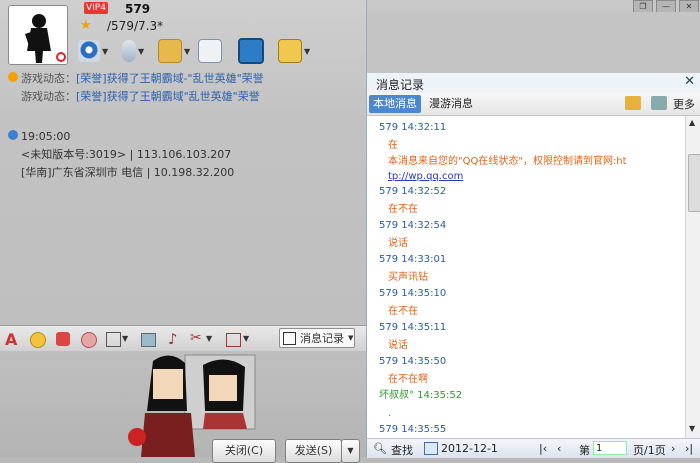 The image size is (700, 463). I want to click on remote-assist-button, so click(258, 51).